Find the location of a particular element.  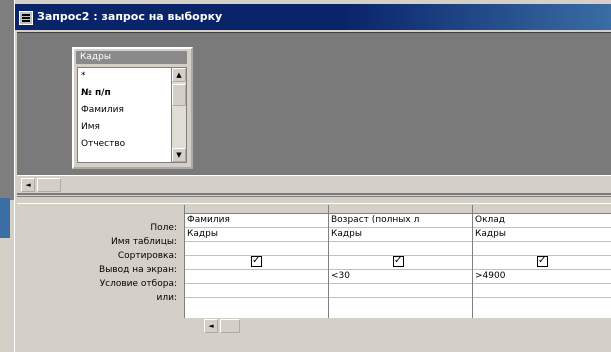

grid-column-3: Оклад Кадры >4900 is located at coordinates (542, 262).